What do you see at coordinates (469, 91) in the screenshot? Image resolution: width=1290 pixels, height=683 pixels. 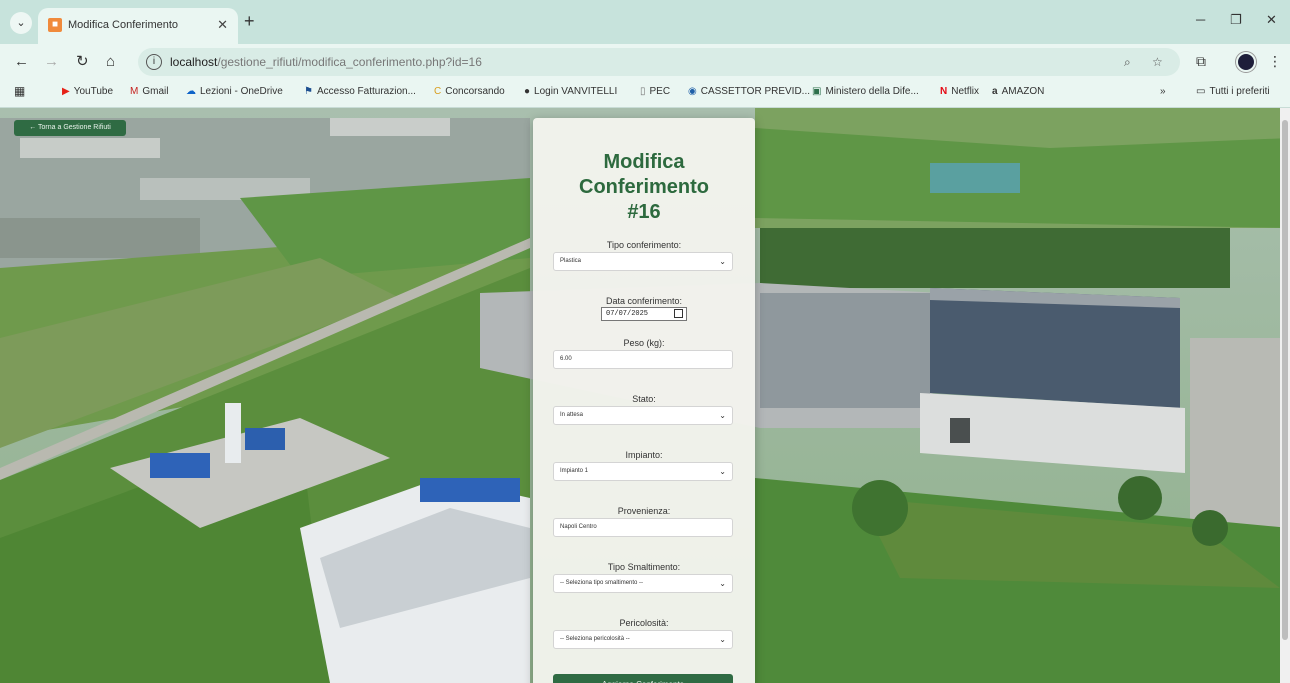 I see `bookmark-concorsando: C Concorsando` at bounding box center [469, 91].